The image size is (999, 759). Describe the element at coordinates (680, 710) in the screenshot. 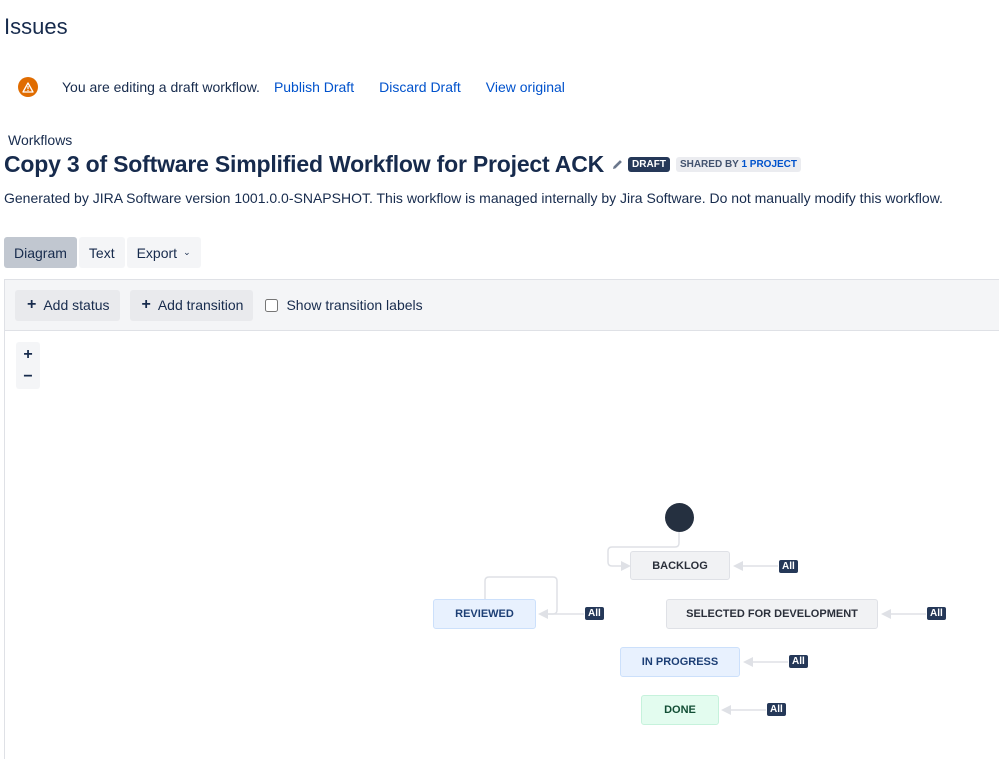

I see `status-done: DONE` at that location.